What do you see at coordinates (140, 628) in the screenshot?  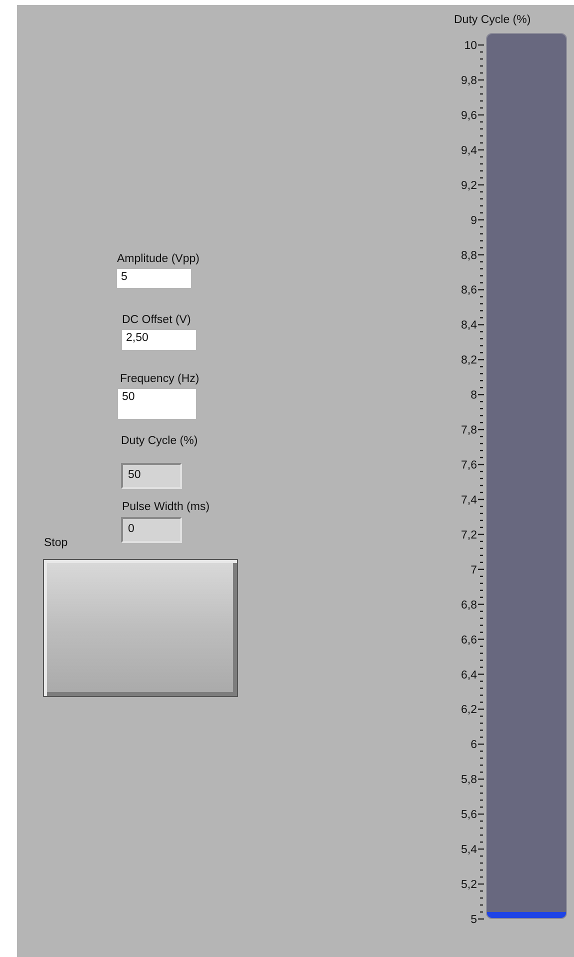 I see `stop-button` at bounding box center [140, 628].